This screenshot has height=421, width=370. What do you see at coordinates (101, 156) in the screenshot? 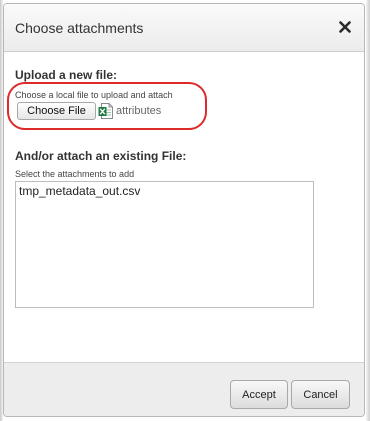
I see `existing-heading: And/or attach an existing File:` at bounding box center [101, 156].